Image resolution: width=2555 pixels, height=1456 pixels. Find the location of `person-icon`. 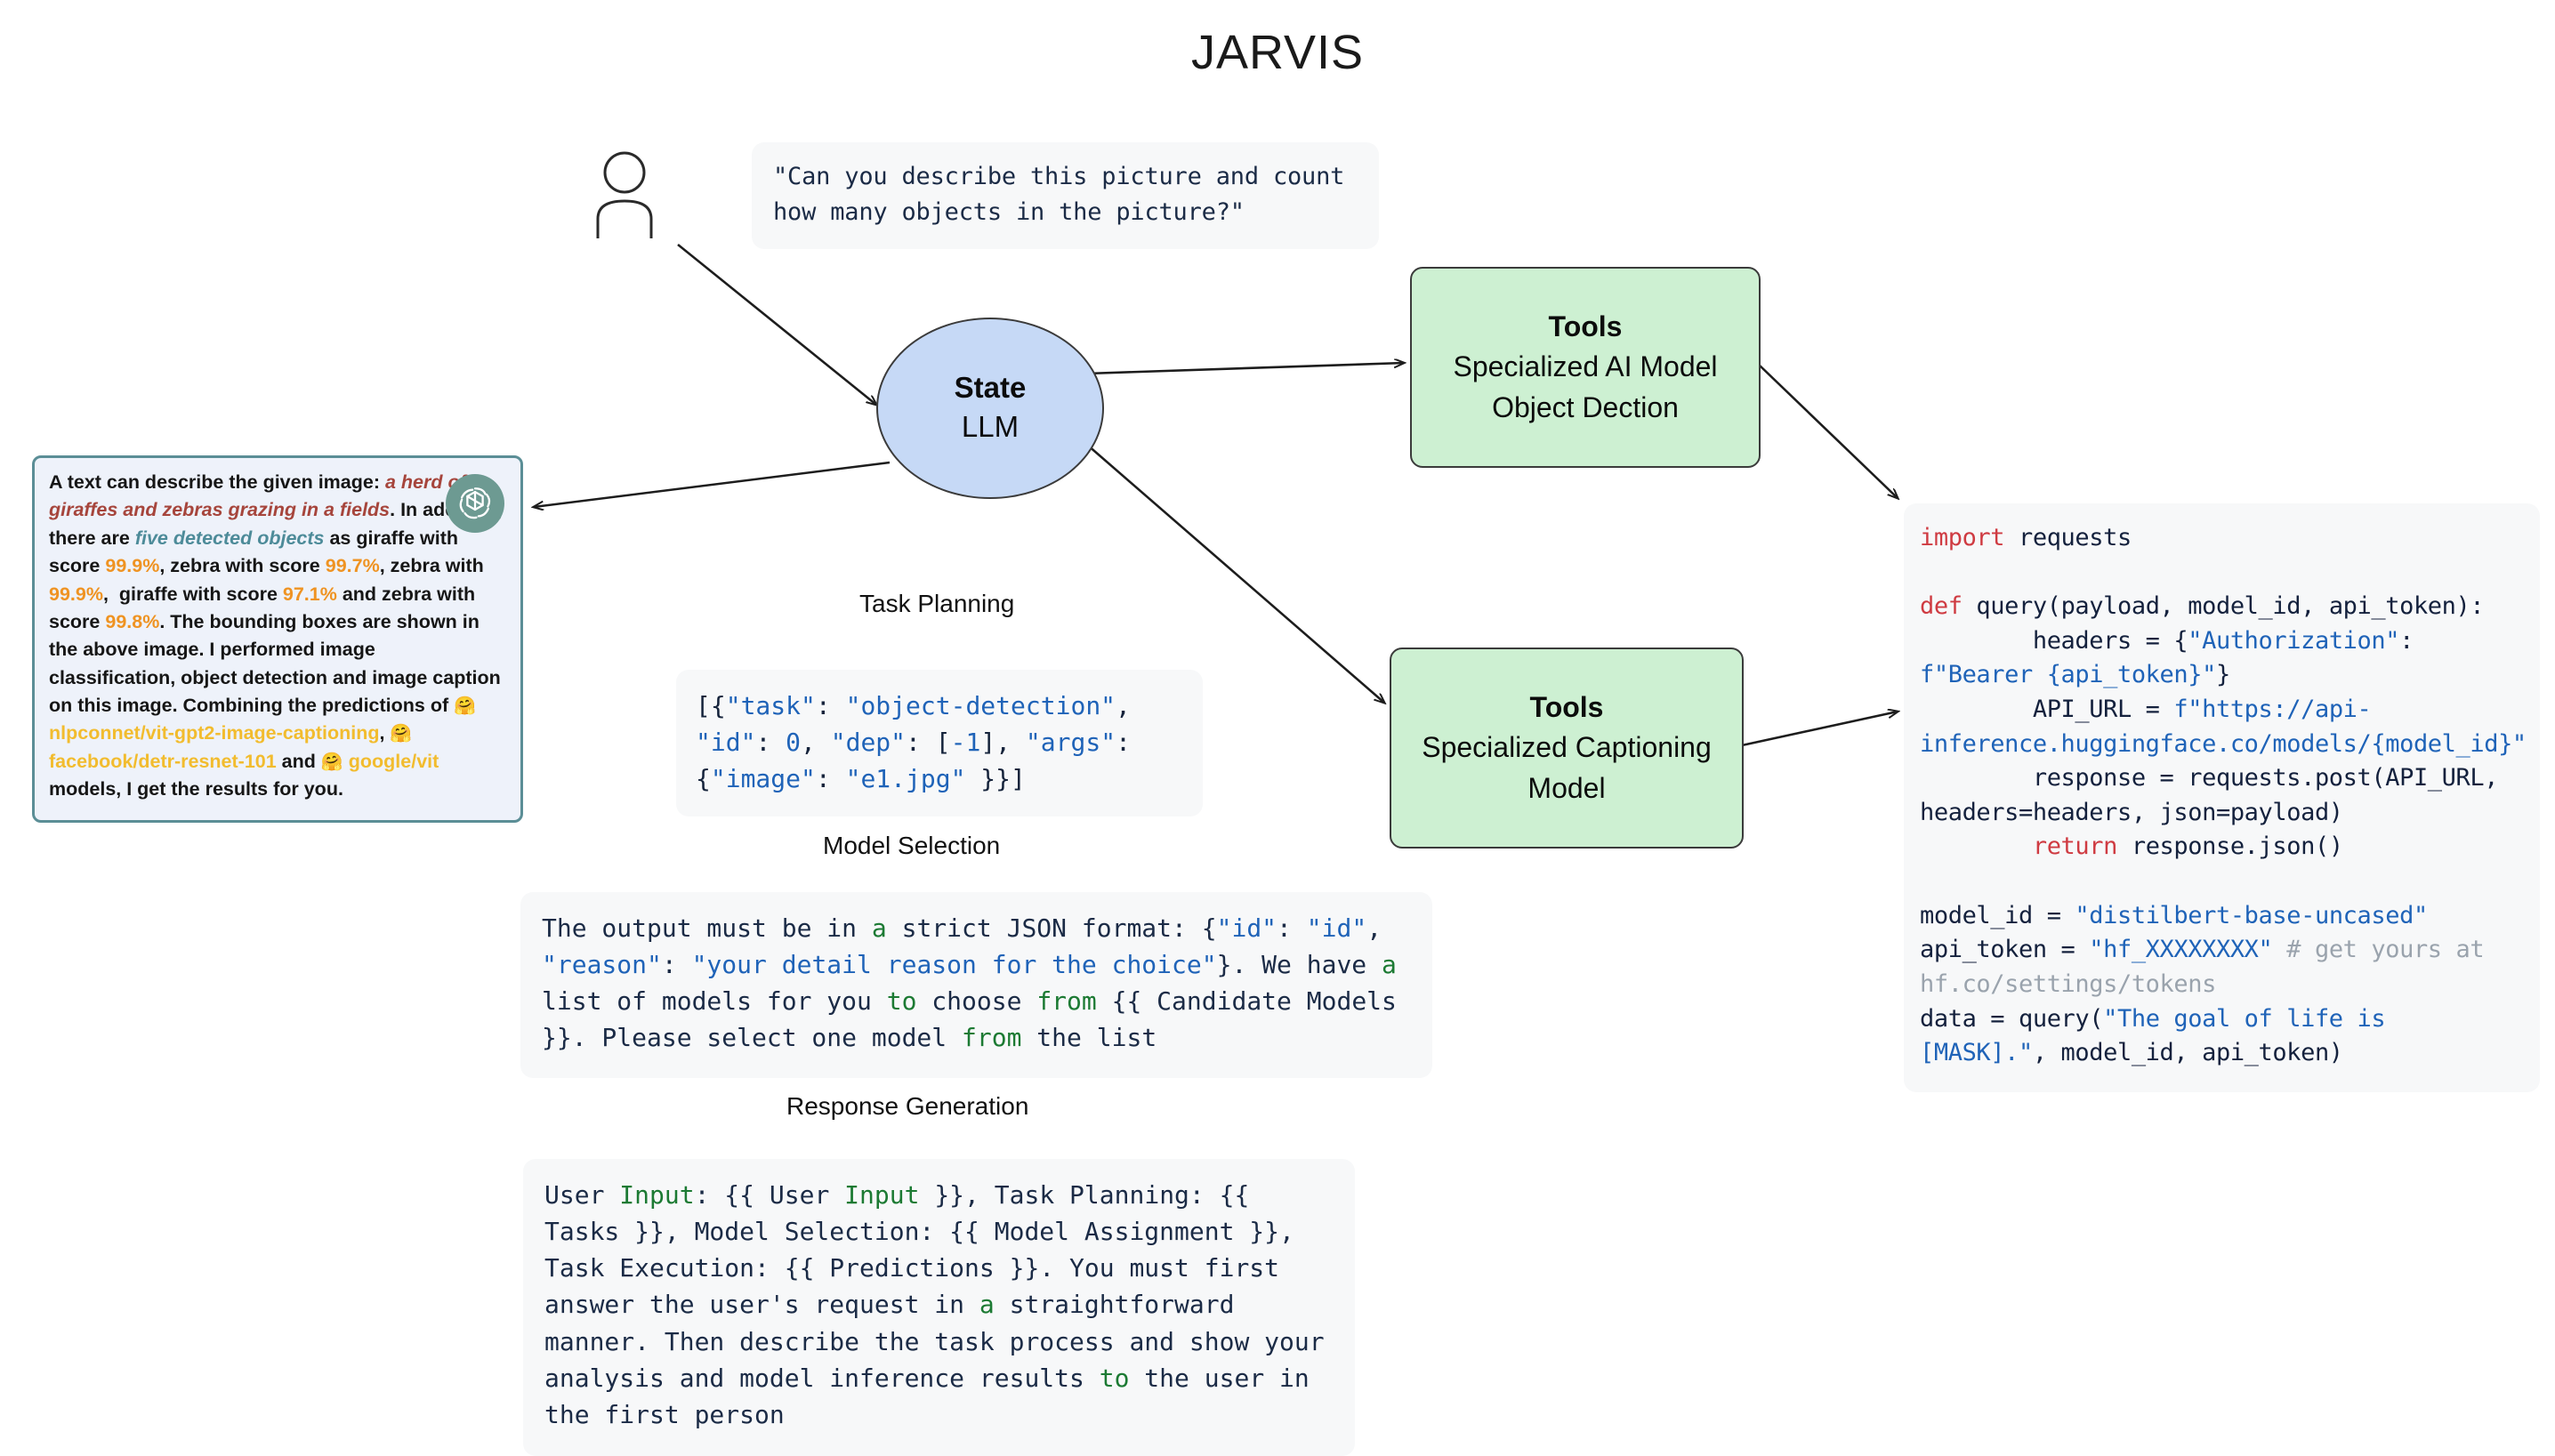

person-icon is located at coordinates (624, 194).